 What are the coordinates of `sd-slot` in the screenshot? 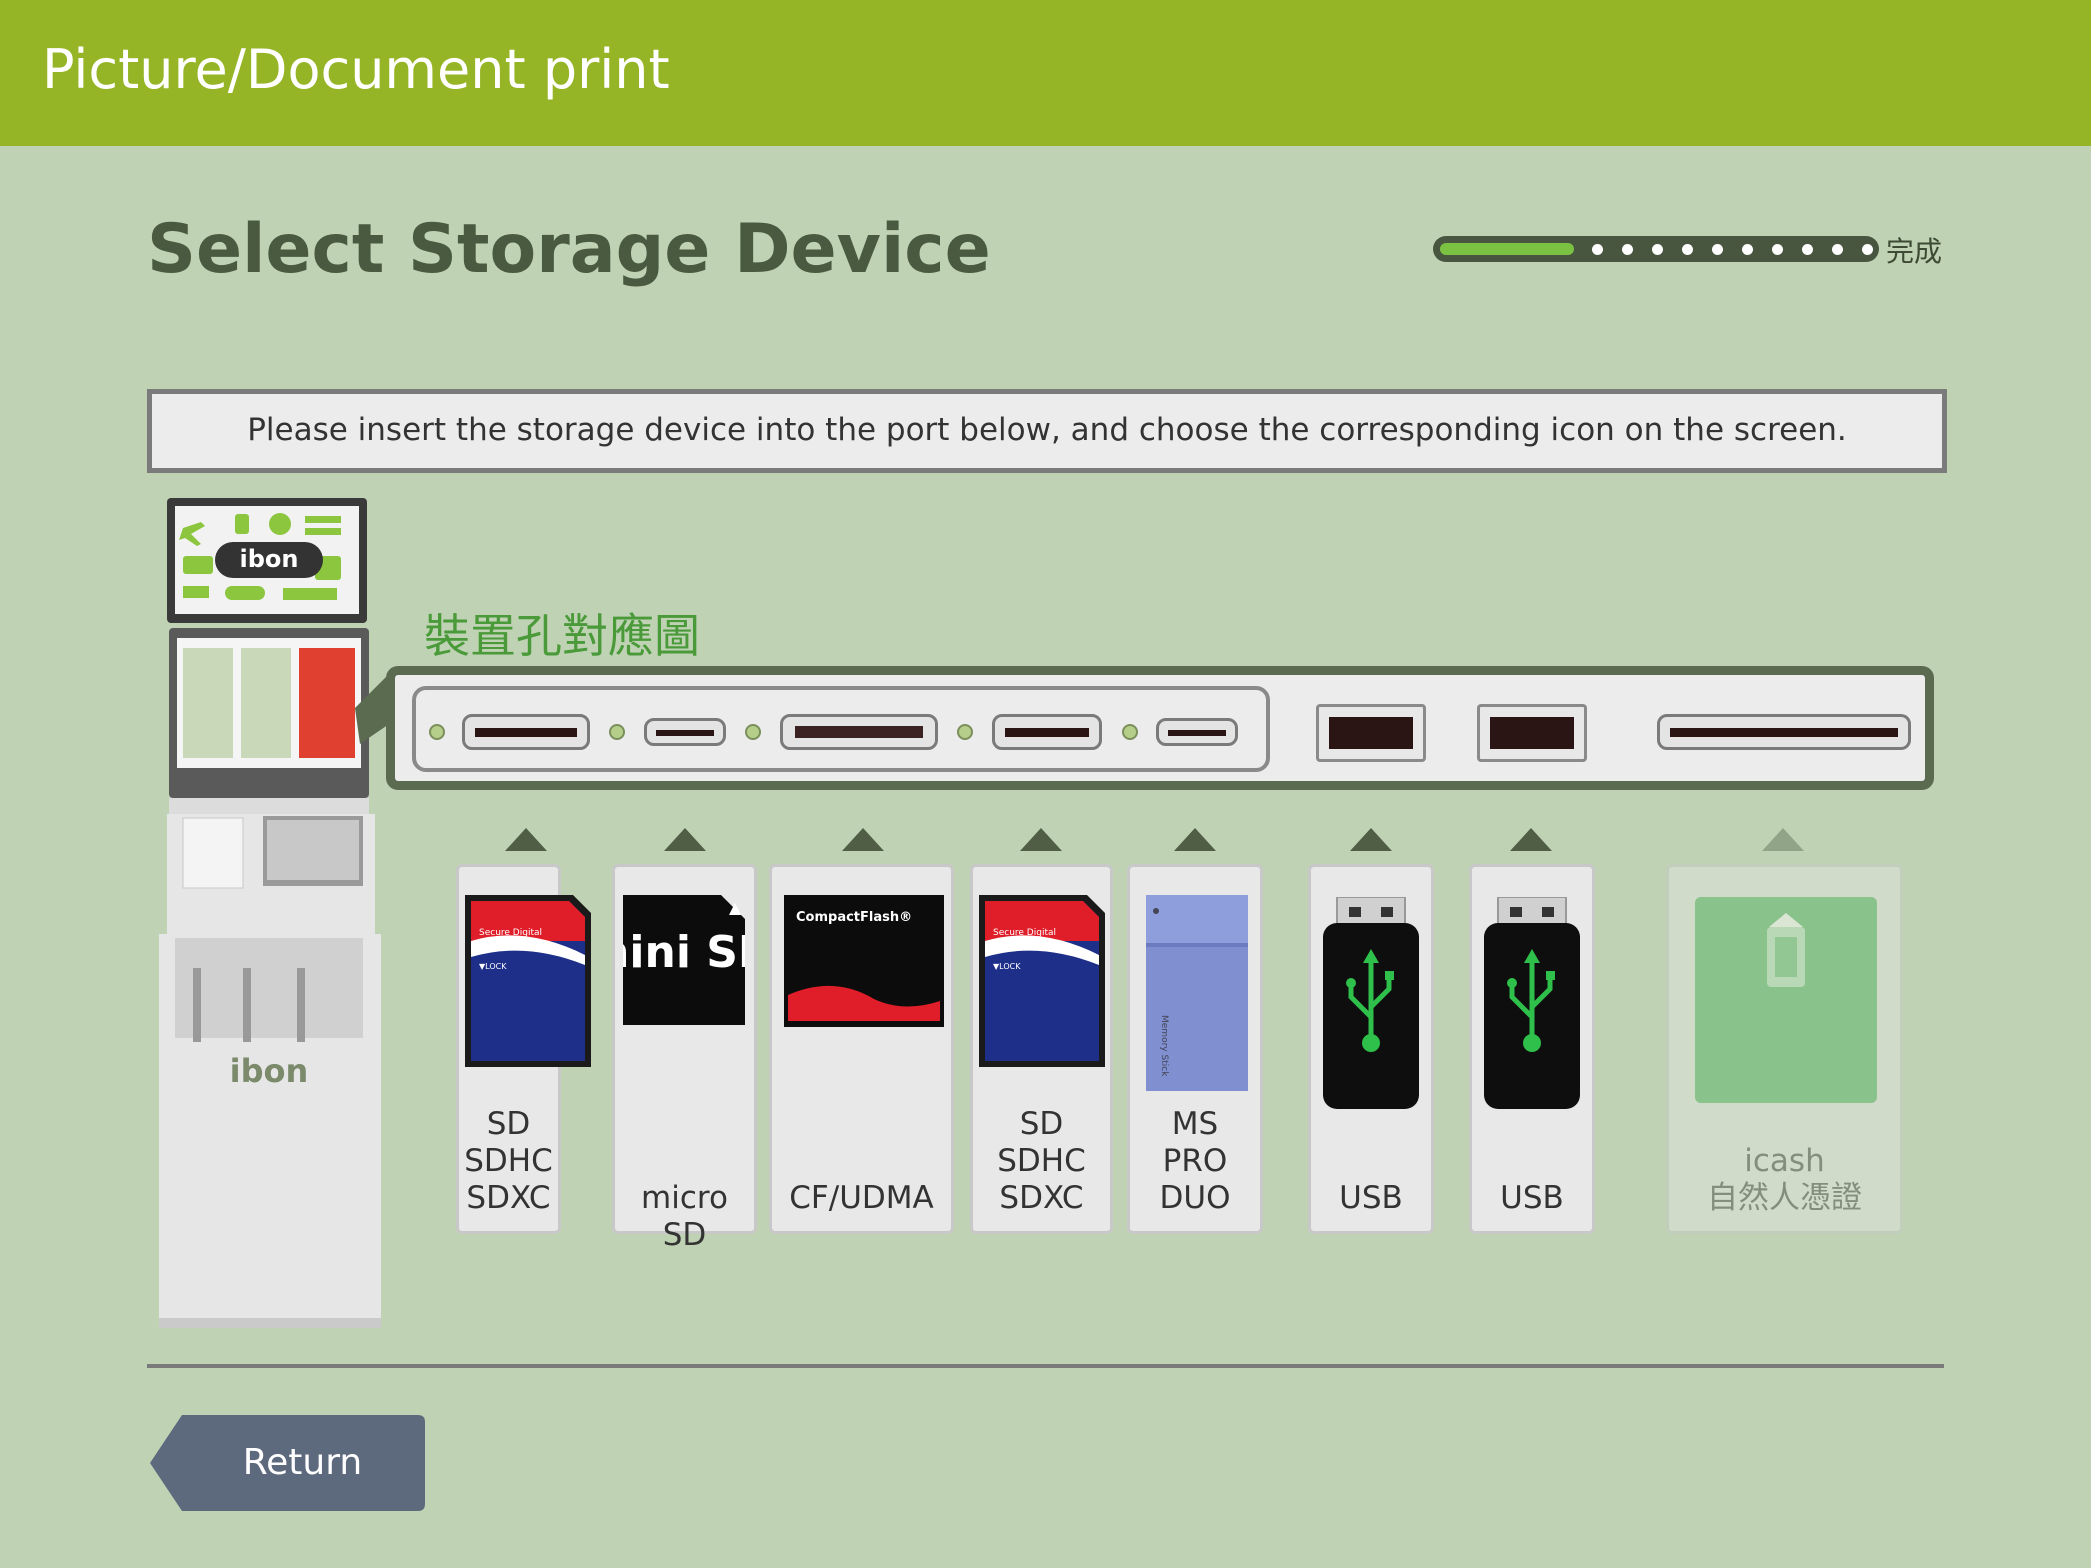 It's located at (526, 732).